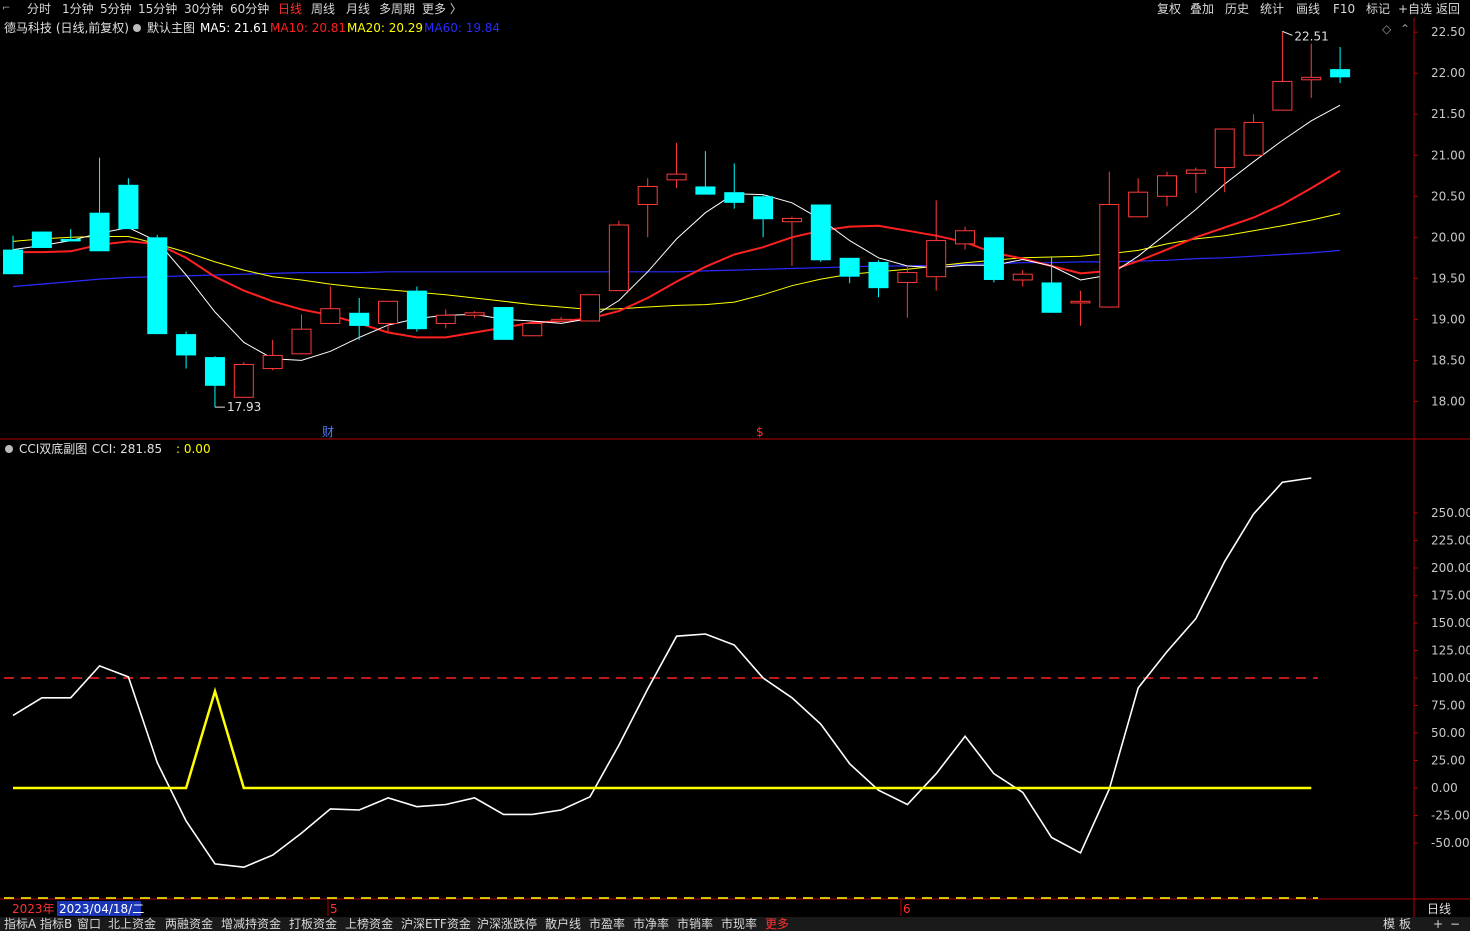  Describe the element at coordinates (1344, 9) in the screenshot. I see `toolbar-button: F10` at that location.